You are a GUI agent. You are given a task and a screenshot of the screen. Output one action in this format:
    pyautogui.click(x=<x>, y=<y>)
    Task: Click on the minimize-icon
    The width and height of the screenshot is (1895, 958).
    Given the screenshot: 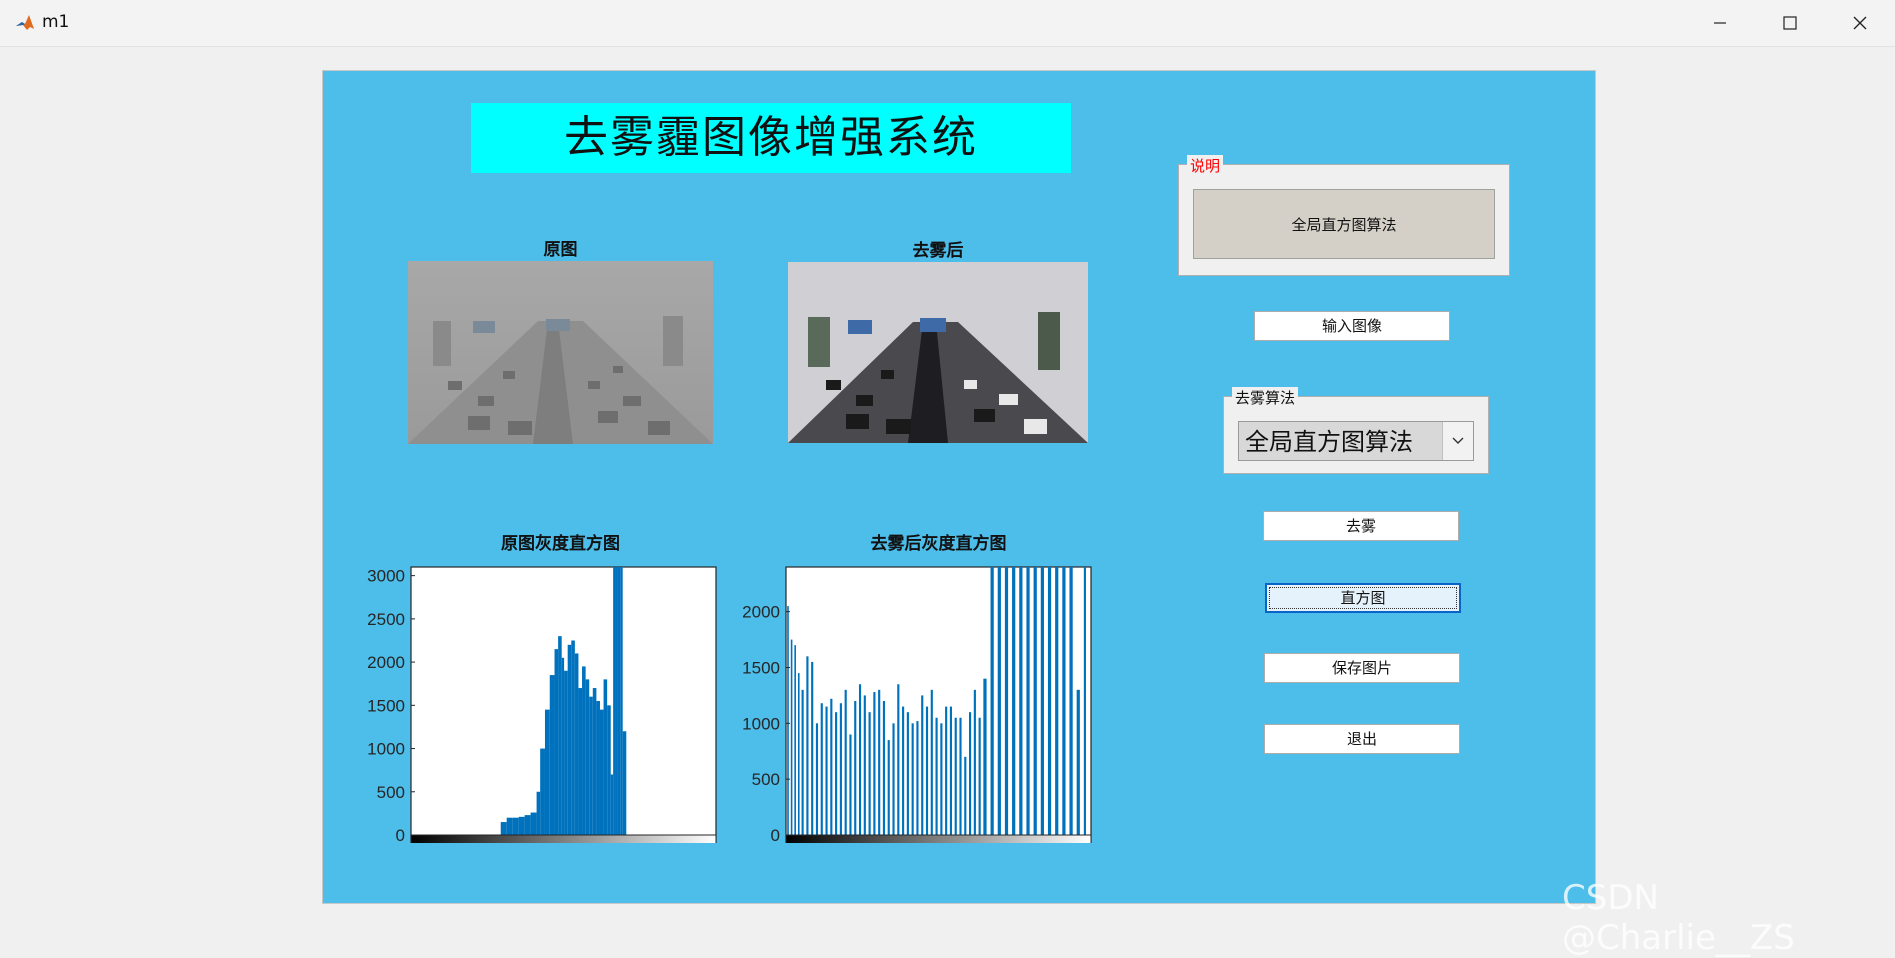 What is the action you would take?
    pyautogui.click(x=1720, y=23)
    